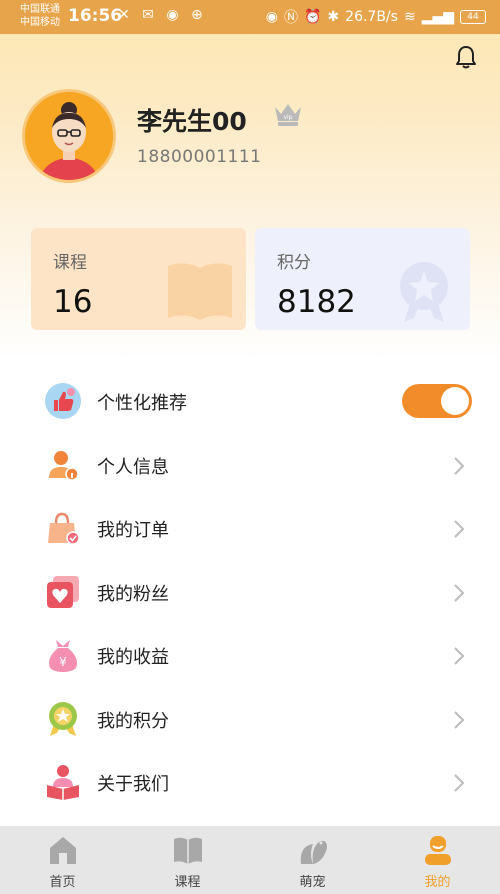  I want to click on pet-leaf-icon, so click(313, 852).